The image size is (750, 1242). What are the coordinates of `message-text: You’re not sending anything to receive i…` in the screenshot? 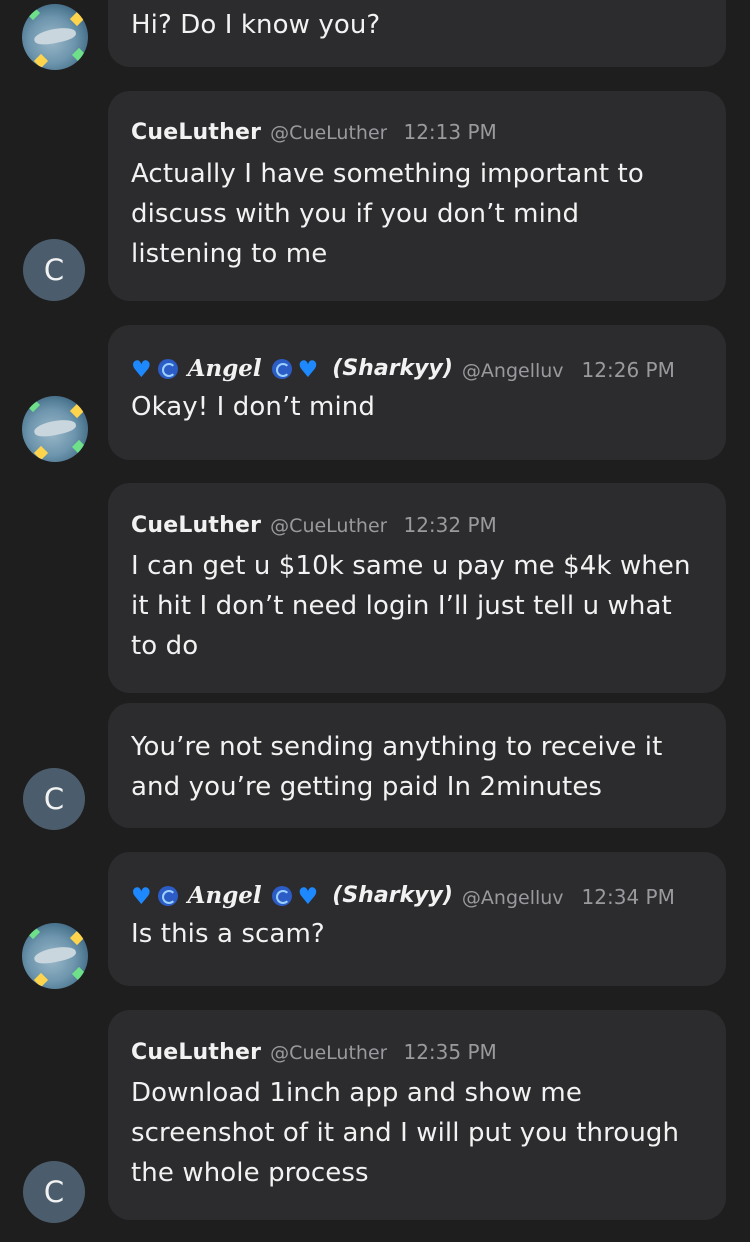 It's located at (397, 767).